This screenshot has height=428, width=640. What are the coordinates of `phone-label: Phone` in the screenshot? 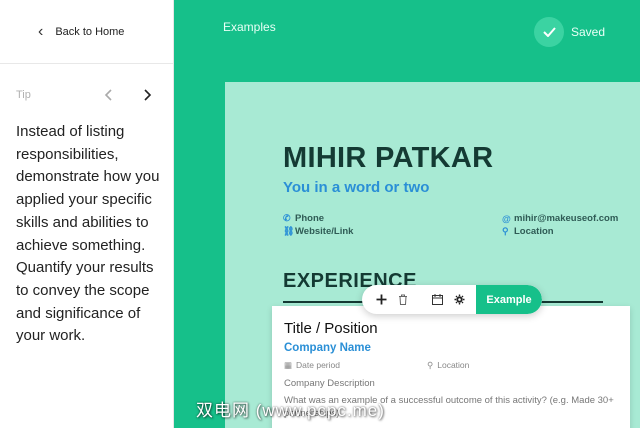 It's located at (310, 218).